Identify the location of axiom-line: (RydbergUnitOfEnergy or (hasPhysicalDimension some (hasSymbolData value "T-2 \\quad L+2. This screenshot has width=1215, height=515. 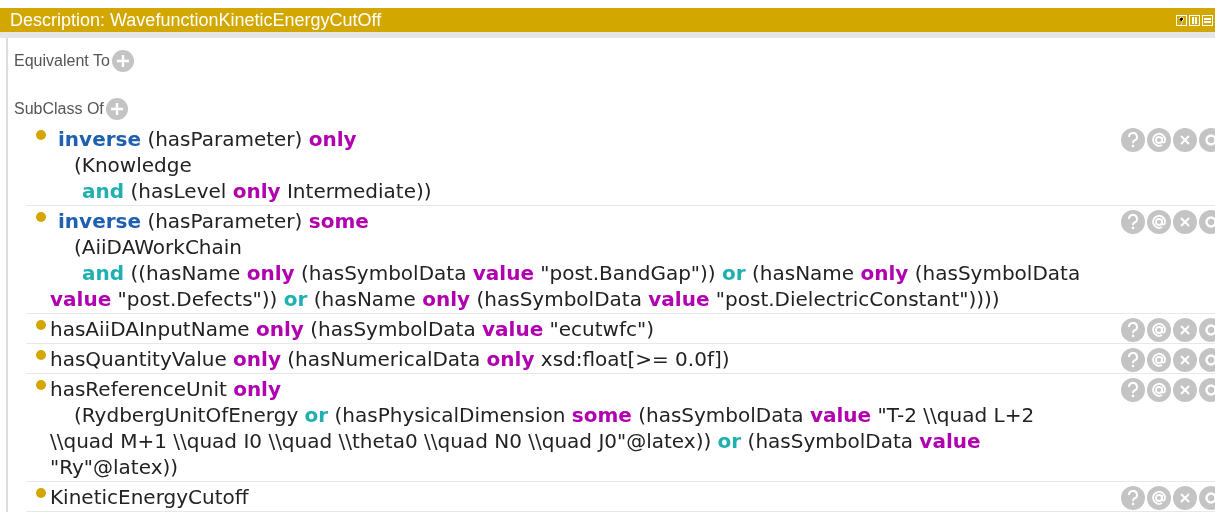
(554, 415).